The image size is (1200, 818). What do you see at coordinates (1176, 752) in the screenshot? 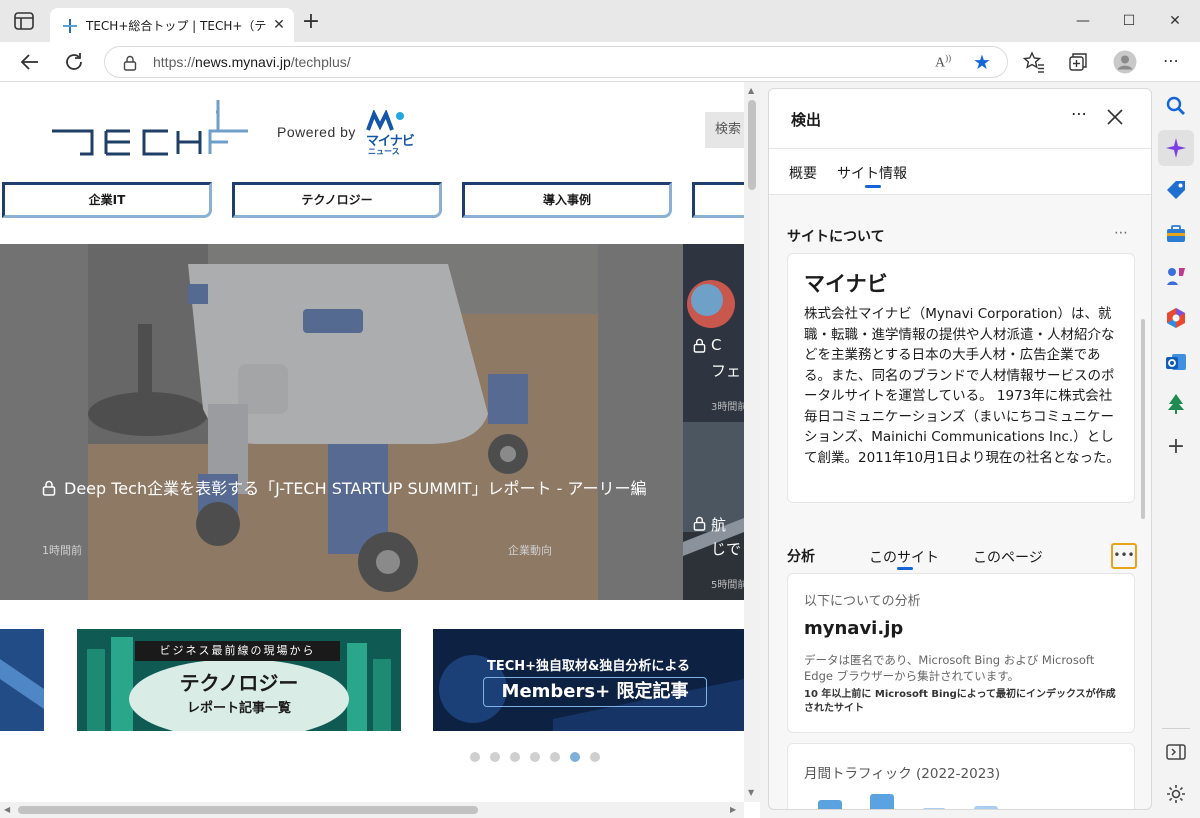
I see `hide-sidebar-icon` at bounding box center [1176, 752].